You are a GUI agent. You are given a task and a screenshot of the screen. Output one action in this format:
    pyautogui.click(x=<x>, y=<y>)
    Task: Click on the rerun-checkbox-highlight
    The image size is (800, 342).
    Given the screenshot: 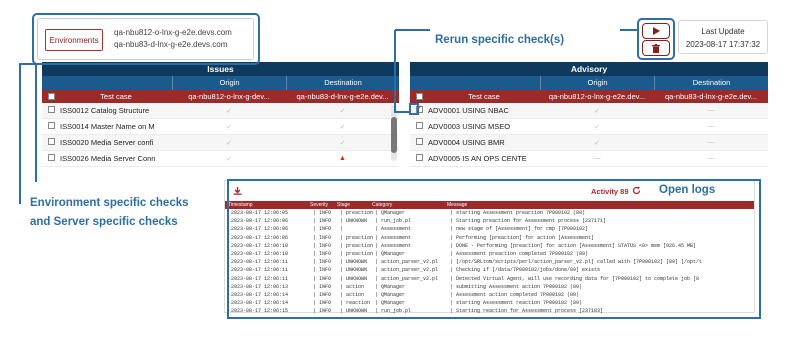 What is the action you would take?
    pyautogui.click(x=414, y=109)
    